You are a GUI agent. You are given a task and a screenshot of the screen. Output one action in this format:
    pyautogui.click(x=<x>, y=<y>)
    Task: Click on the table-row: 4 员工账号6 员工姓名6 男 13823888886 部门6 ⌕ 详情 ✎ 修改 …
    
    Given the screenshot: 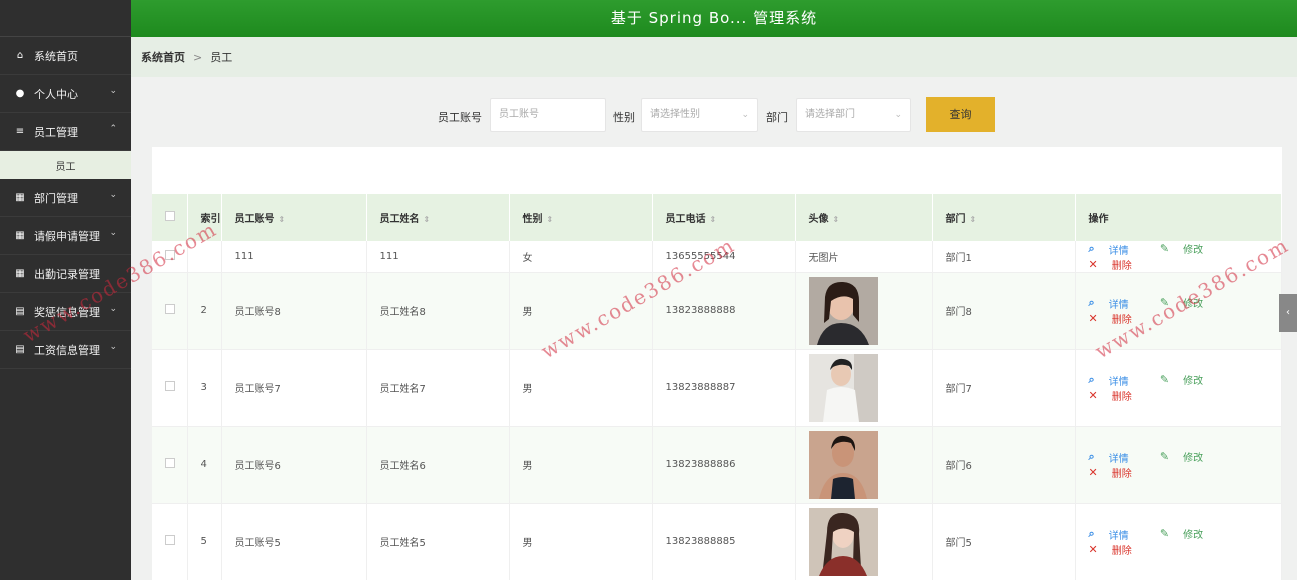 What is the action you would take?
    pyautogui.click(x=717, y=465)
    